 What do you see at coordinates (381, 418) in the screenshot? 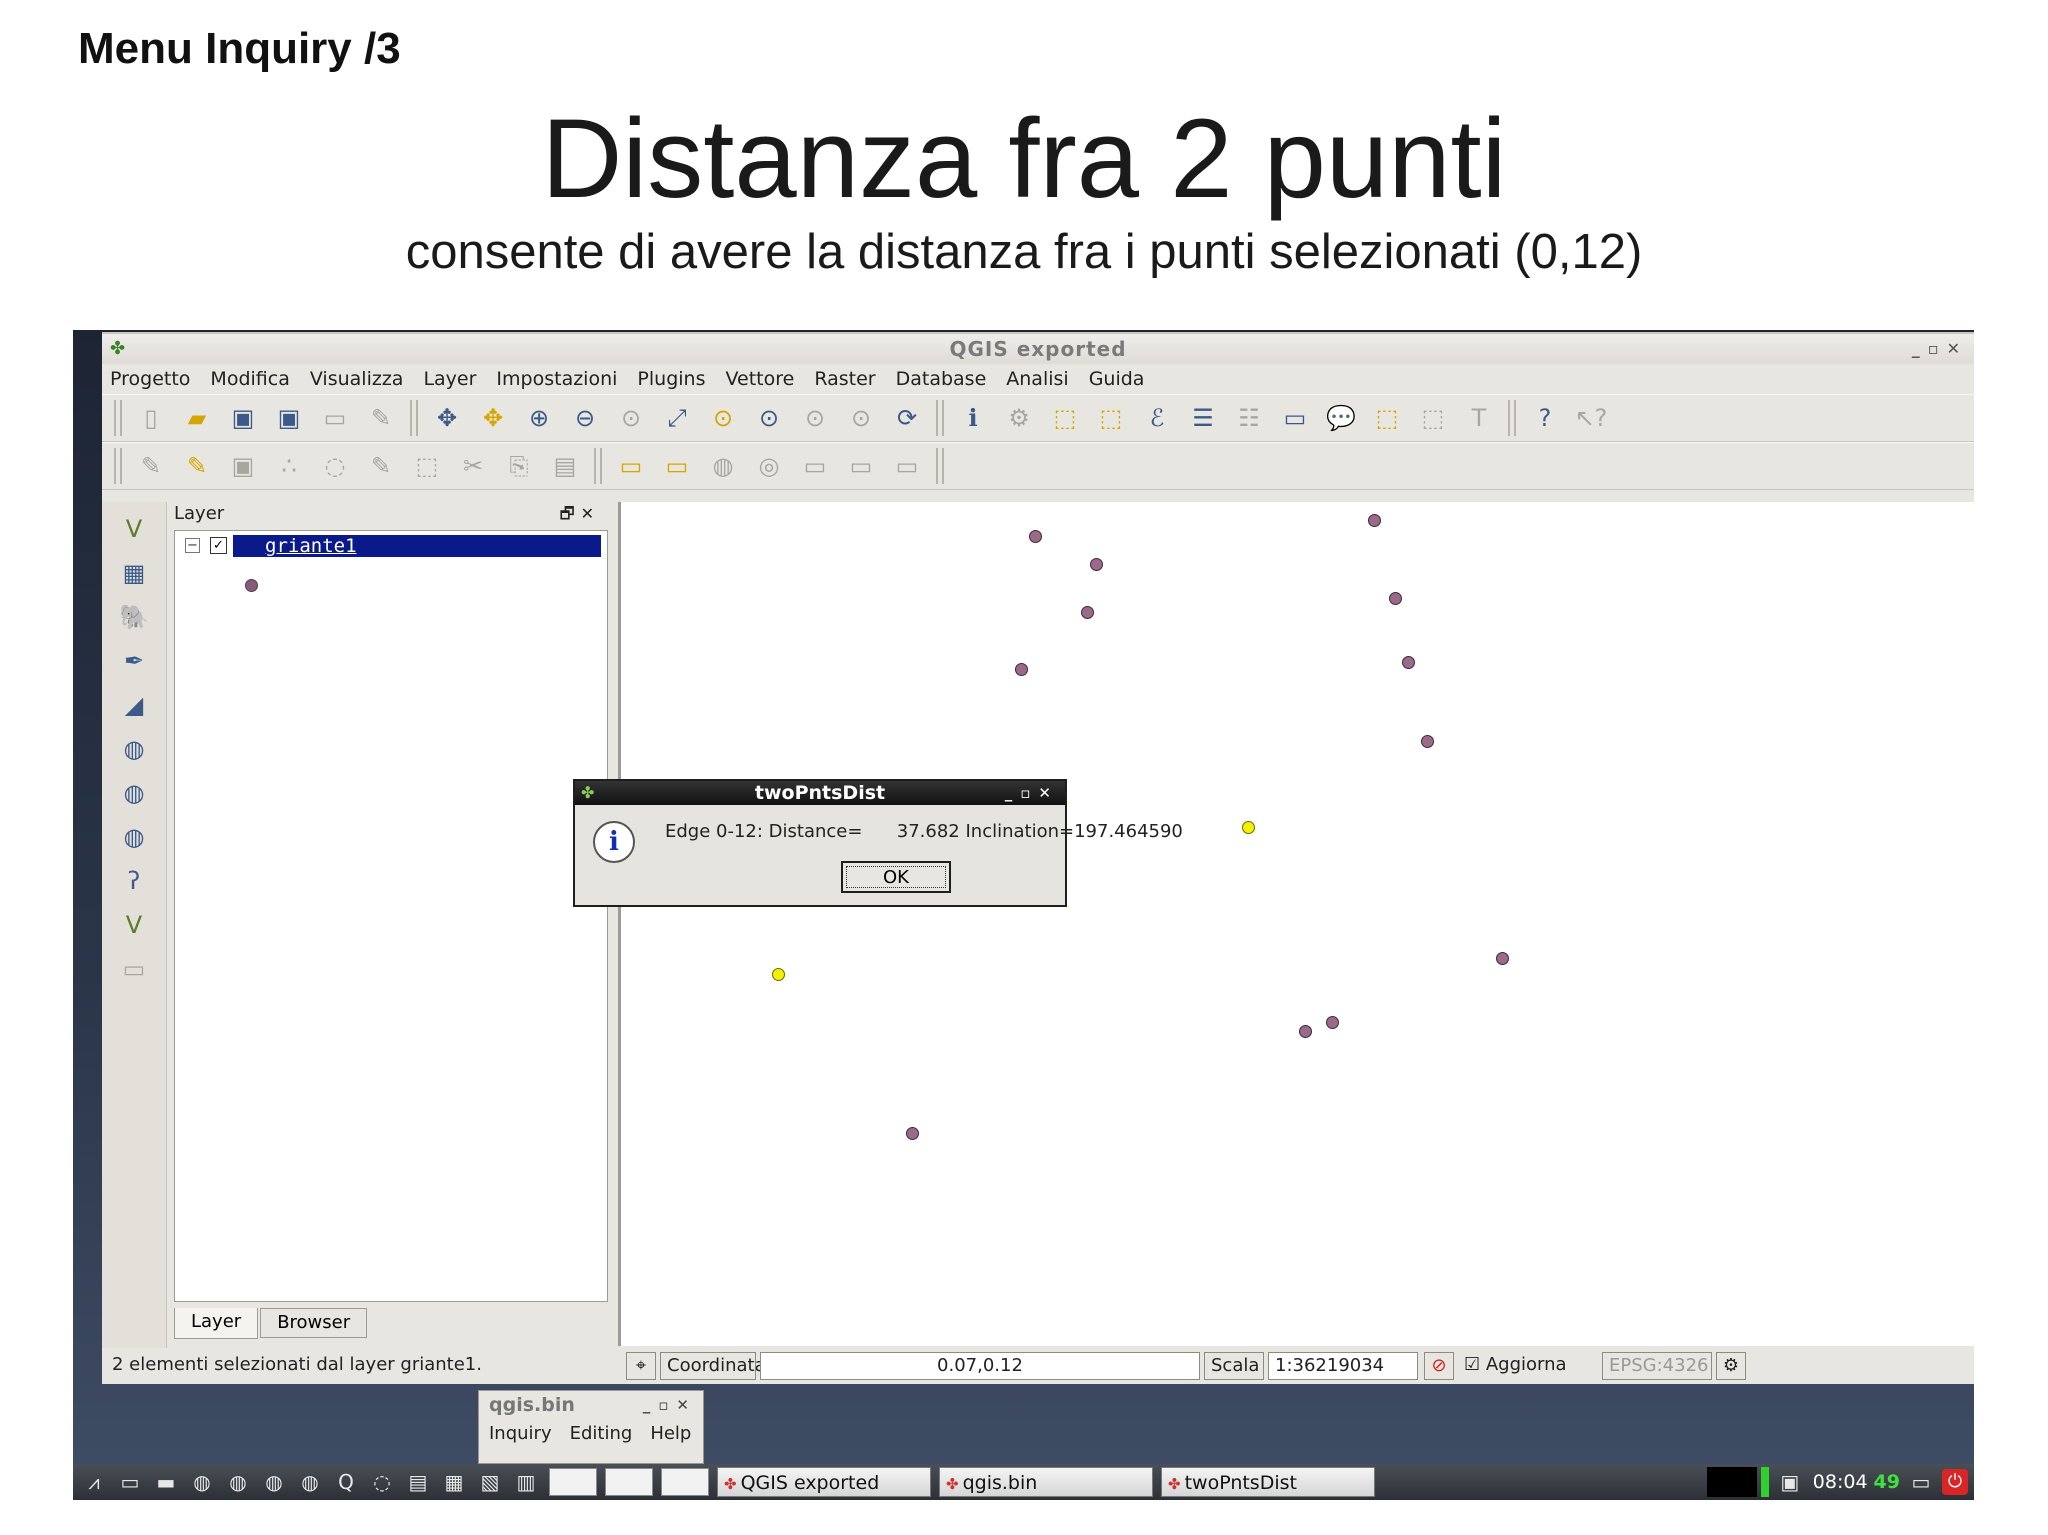
I see `composer-manager-icon: ✎` at bounding box center [381, 418].